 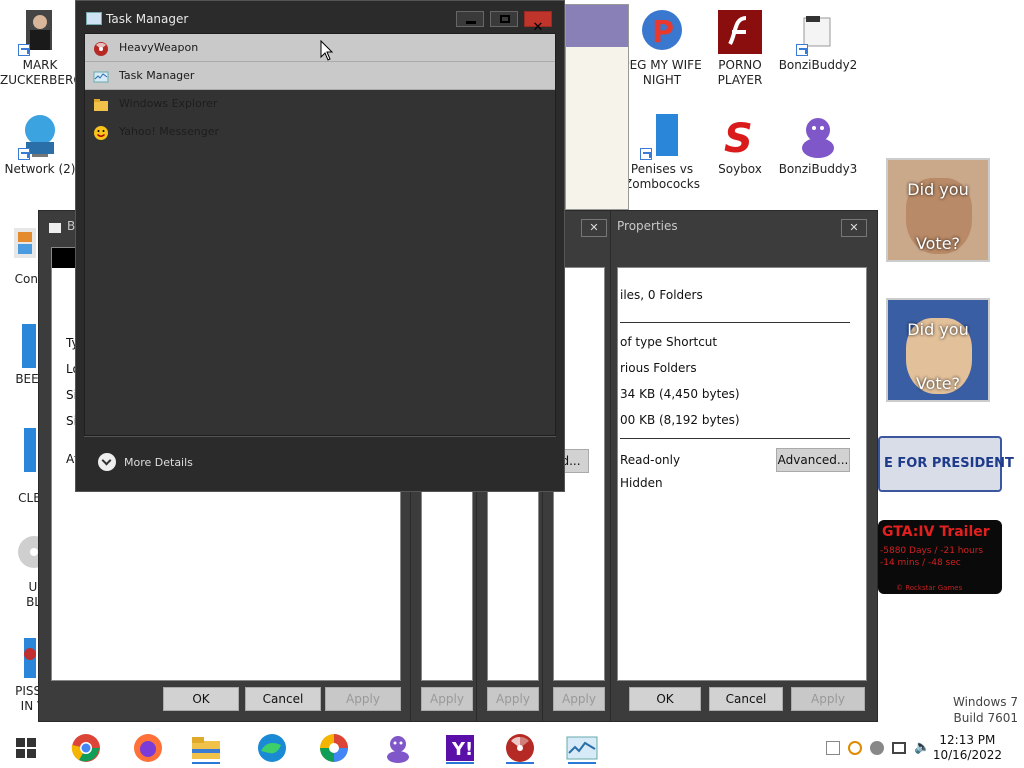 I want to click on desktop-icon-label: BonziBuddy2, so click(x=818, y=65).